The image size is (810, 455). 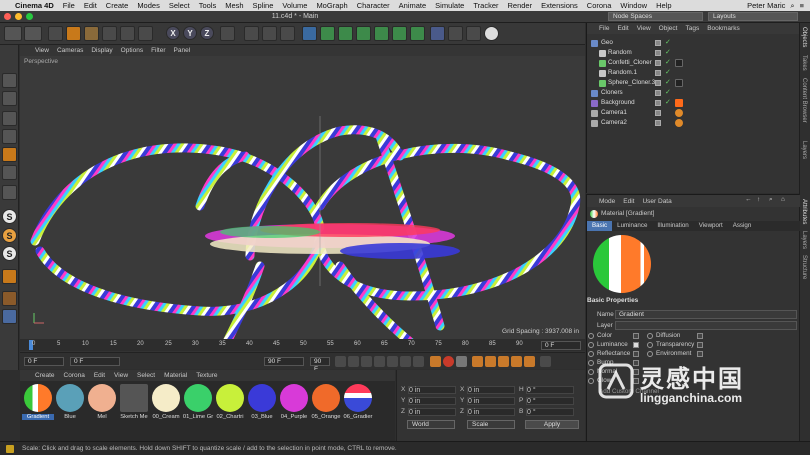 I want to click on protection-tag-icon, so click(x=679, y=113).